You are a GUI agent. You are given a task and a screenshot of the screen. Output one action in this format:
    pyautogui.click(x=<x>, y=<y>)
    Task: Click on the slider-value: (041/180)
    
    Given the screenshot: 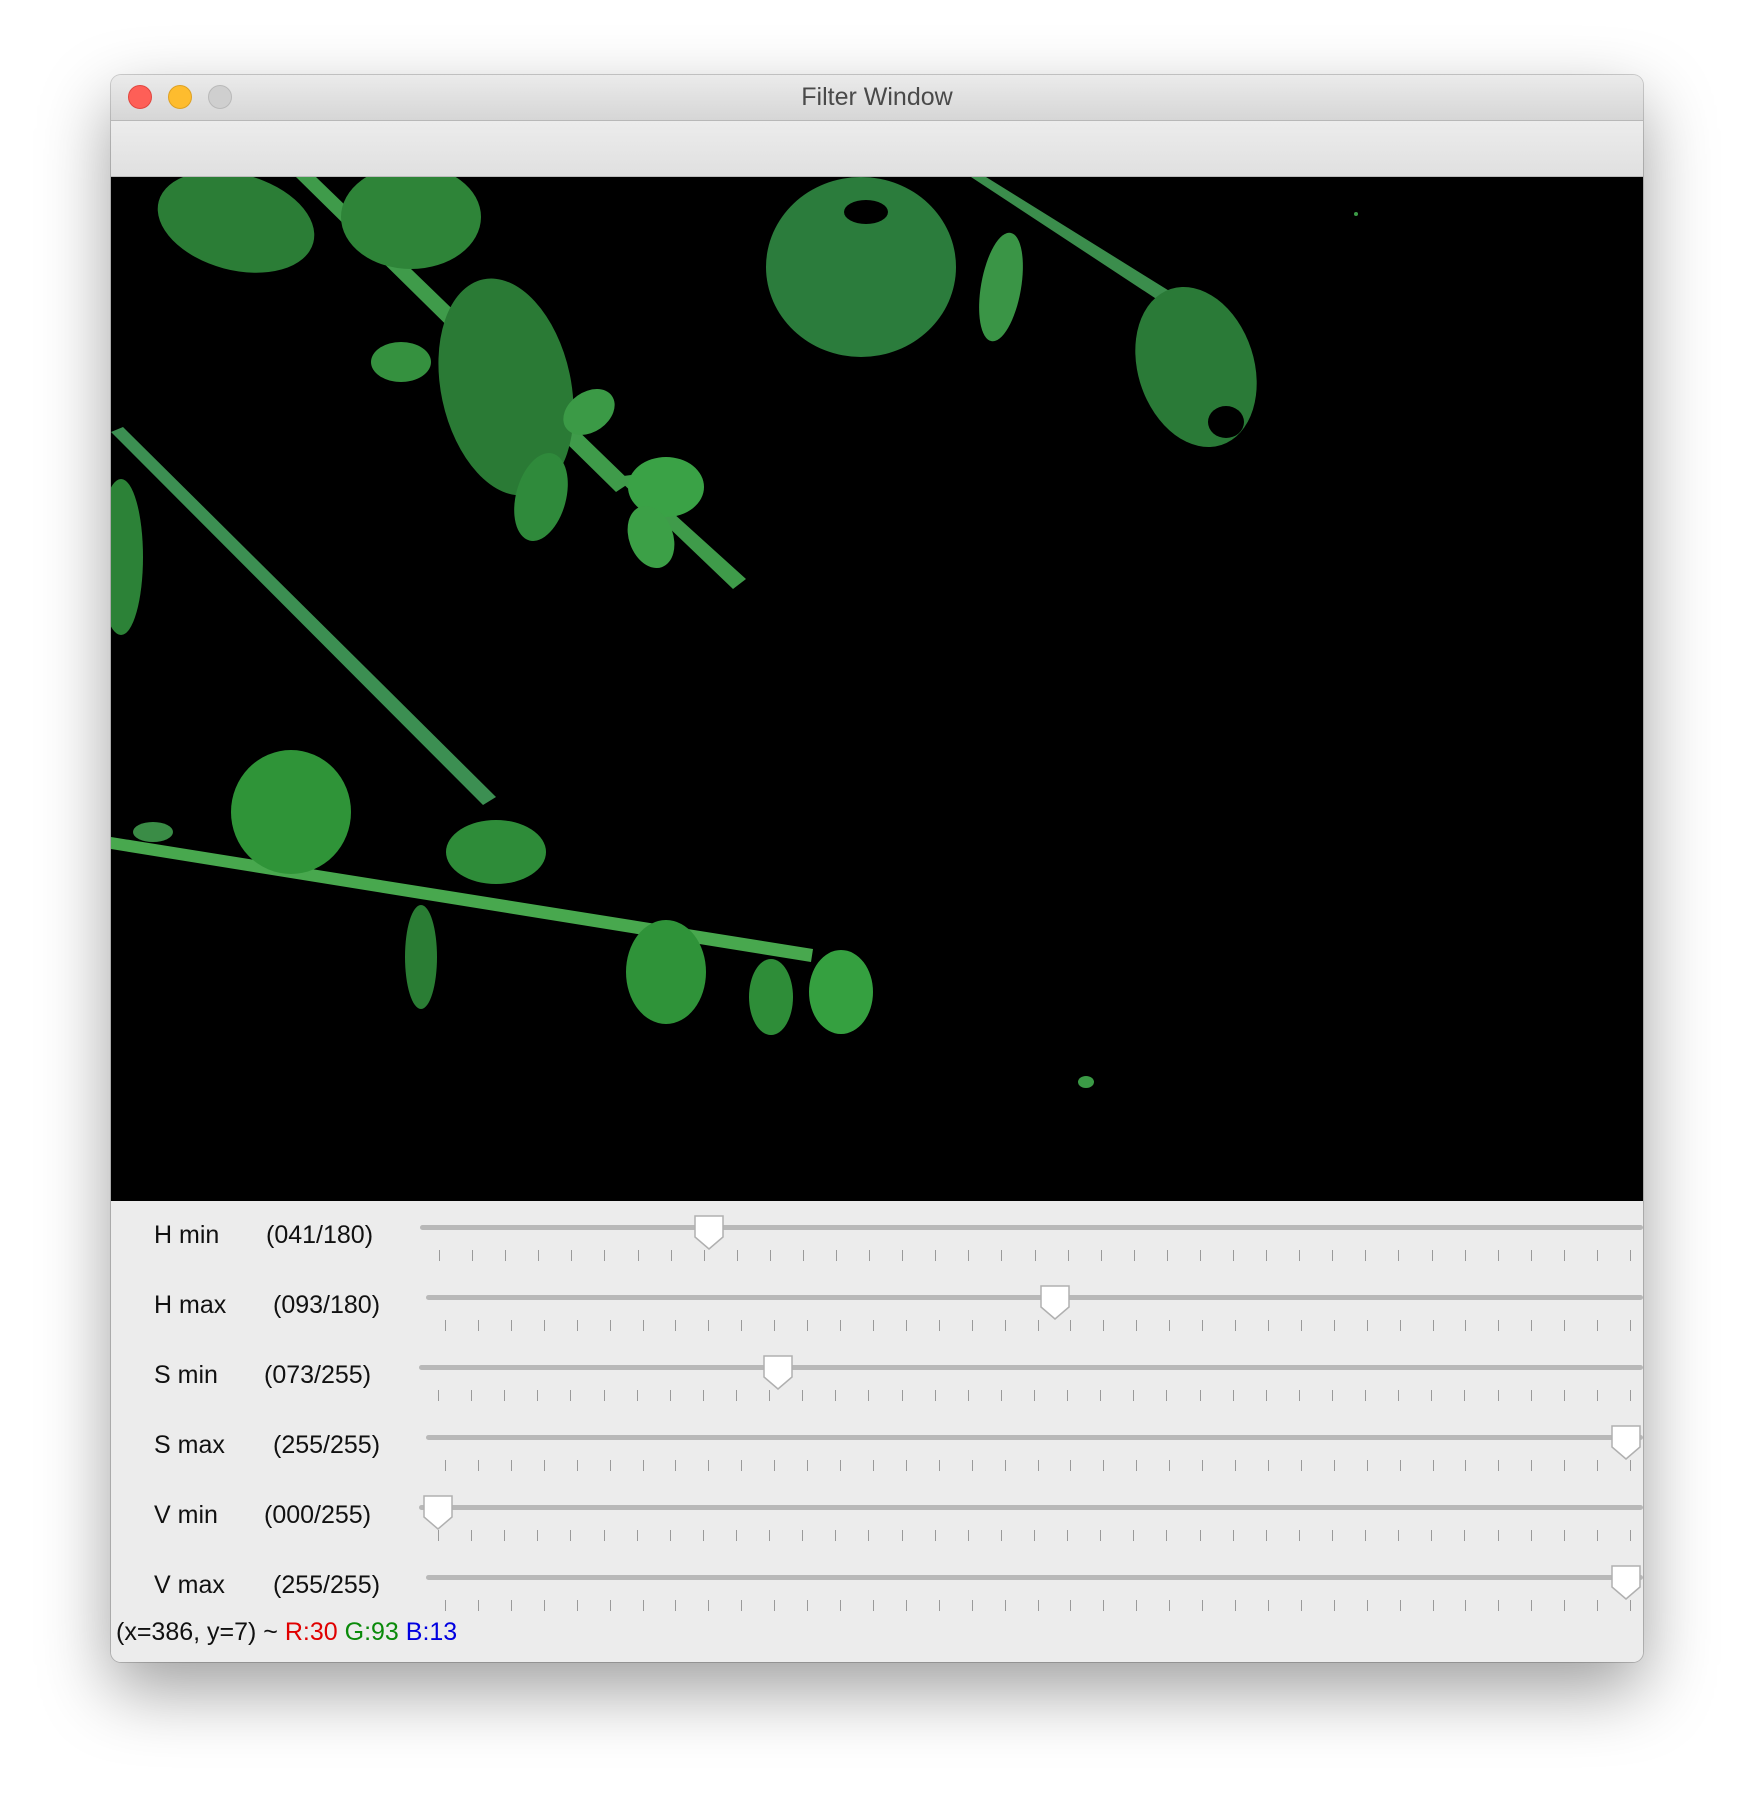 What is the action you would take?
    pyautogui.click(x=320, y=1235)
    